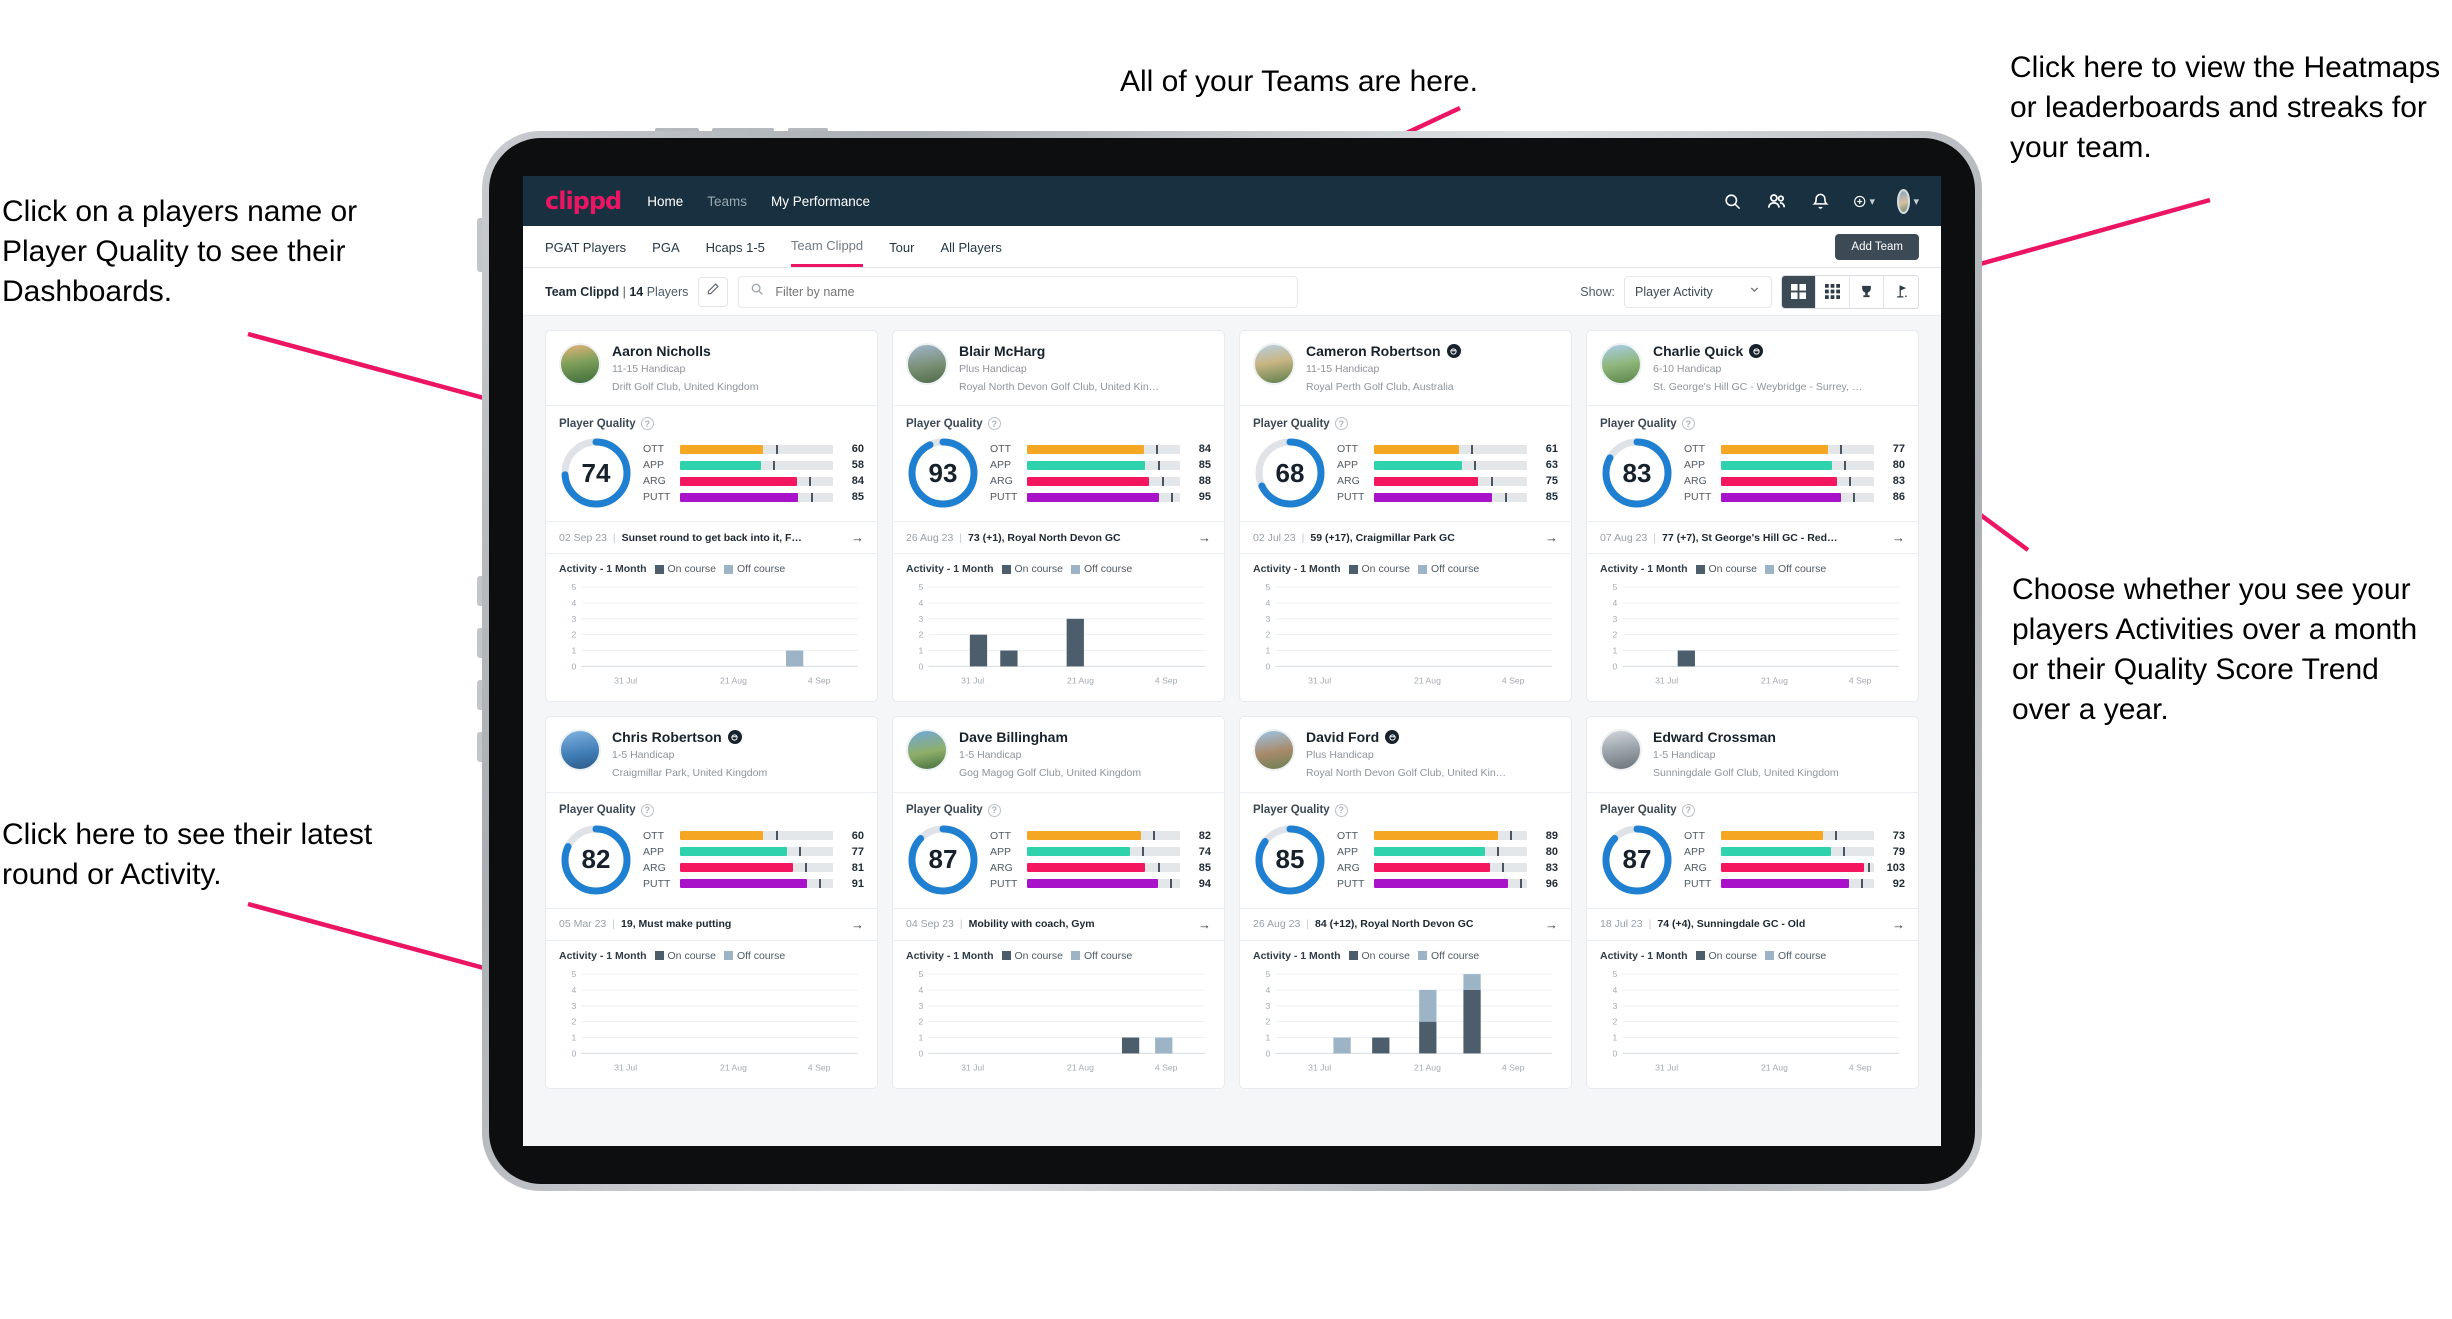 The image size is (2452, 1319). Describe the element at coordinates (1058, 862) in the screenshot. I see `player-quality-body: 87 OTT 82 APP 74 ARG 85 PUTT 94` at that location.